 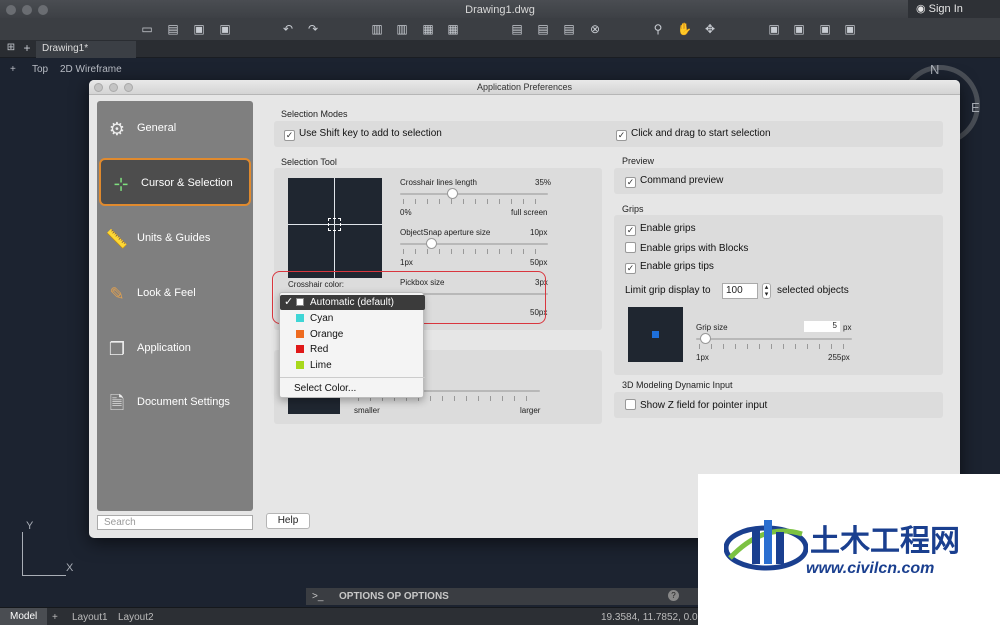 I want to click on command-history: OPTIONS OP OPTIONS, so click(x=394, y=596).